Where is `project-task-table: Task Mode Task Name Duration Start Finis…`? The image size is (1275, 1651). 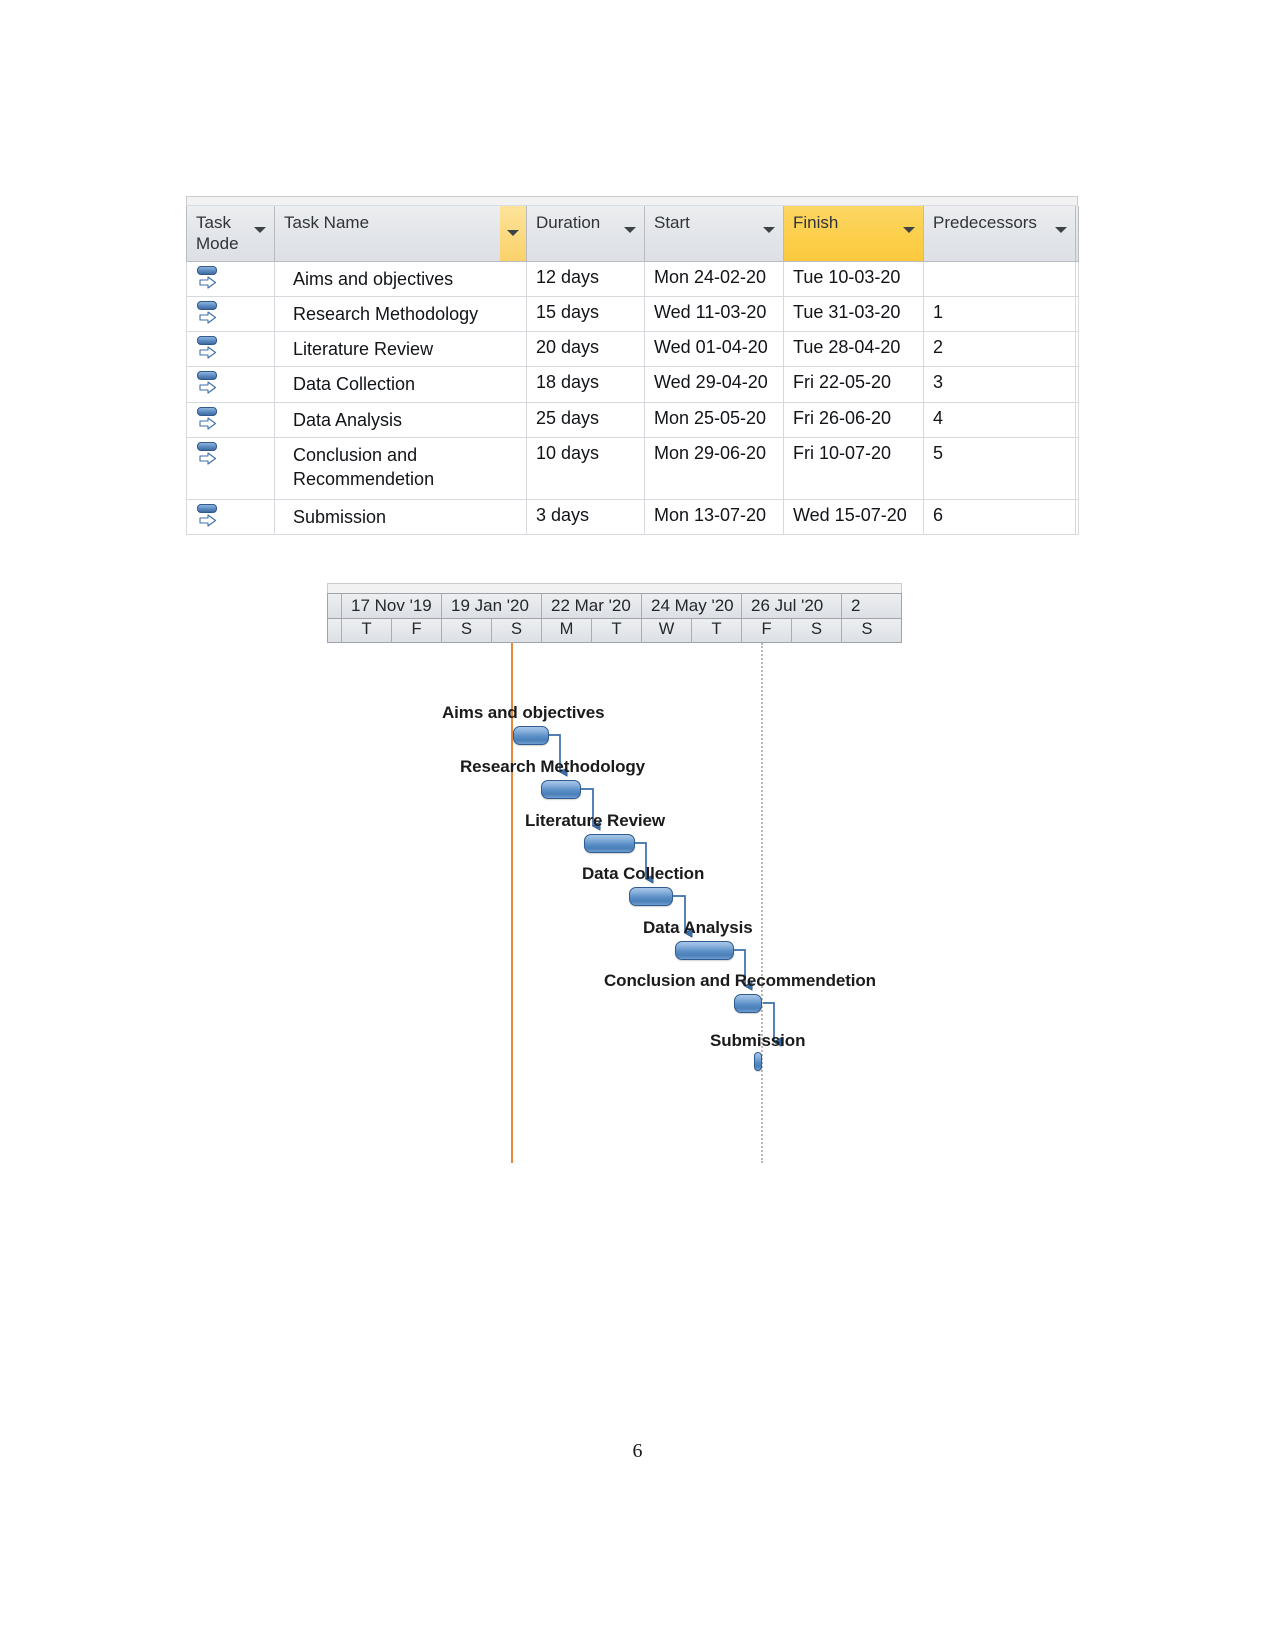 project-task-table: Task Mode Task Name Duration Start Finis… is located at coordinates (632, 366).